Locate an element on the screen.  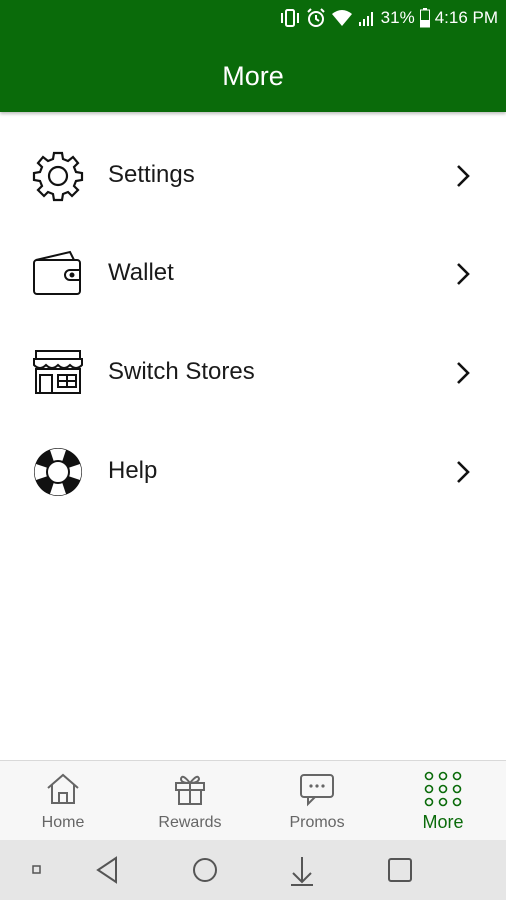
nav-label: Promos is located at coordinates (317, 822).